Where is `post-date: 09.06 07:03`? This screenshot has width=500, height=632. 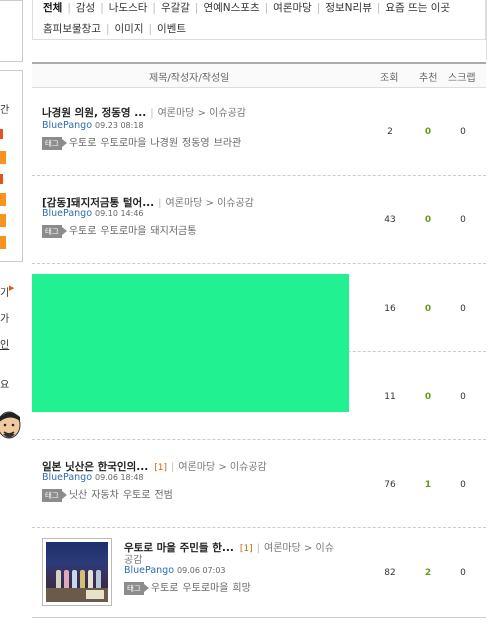 post-date: 09.06 07:03 is located at coordinates (201, 570).